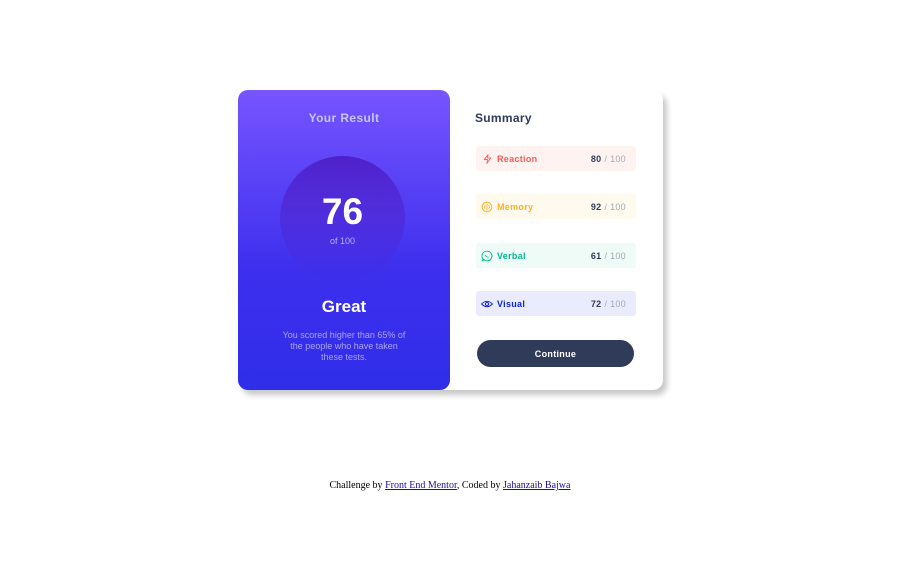 This screenshot has width=900, height=563. What do you see at coordinates (556, 158) in the screenshot?
I see `summary-item-reaction: Reaction 80 / 100` at bounding box center [556, 158].